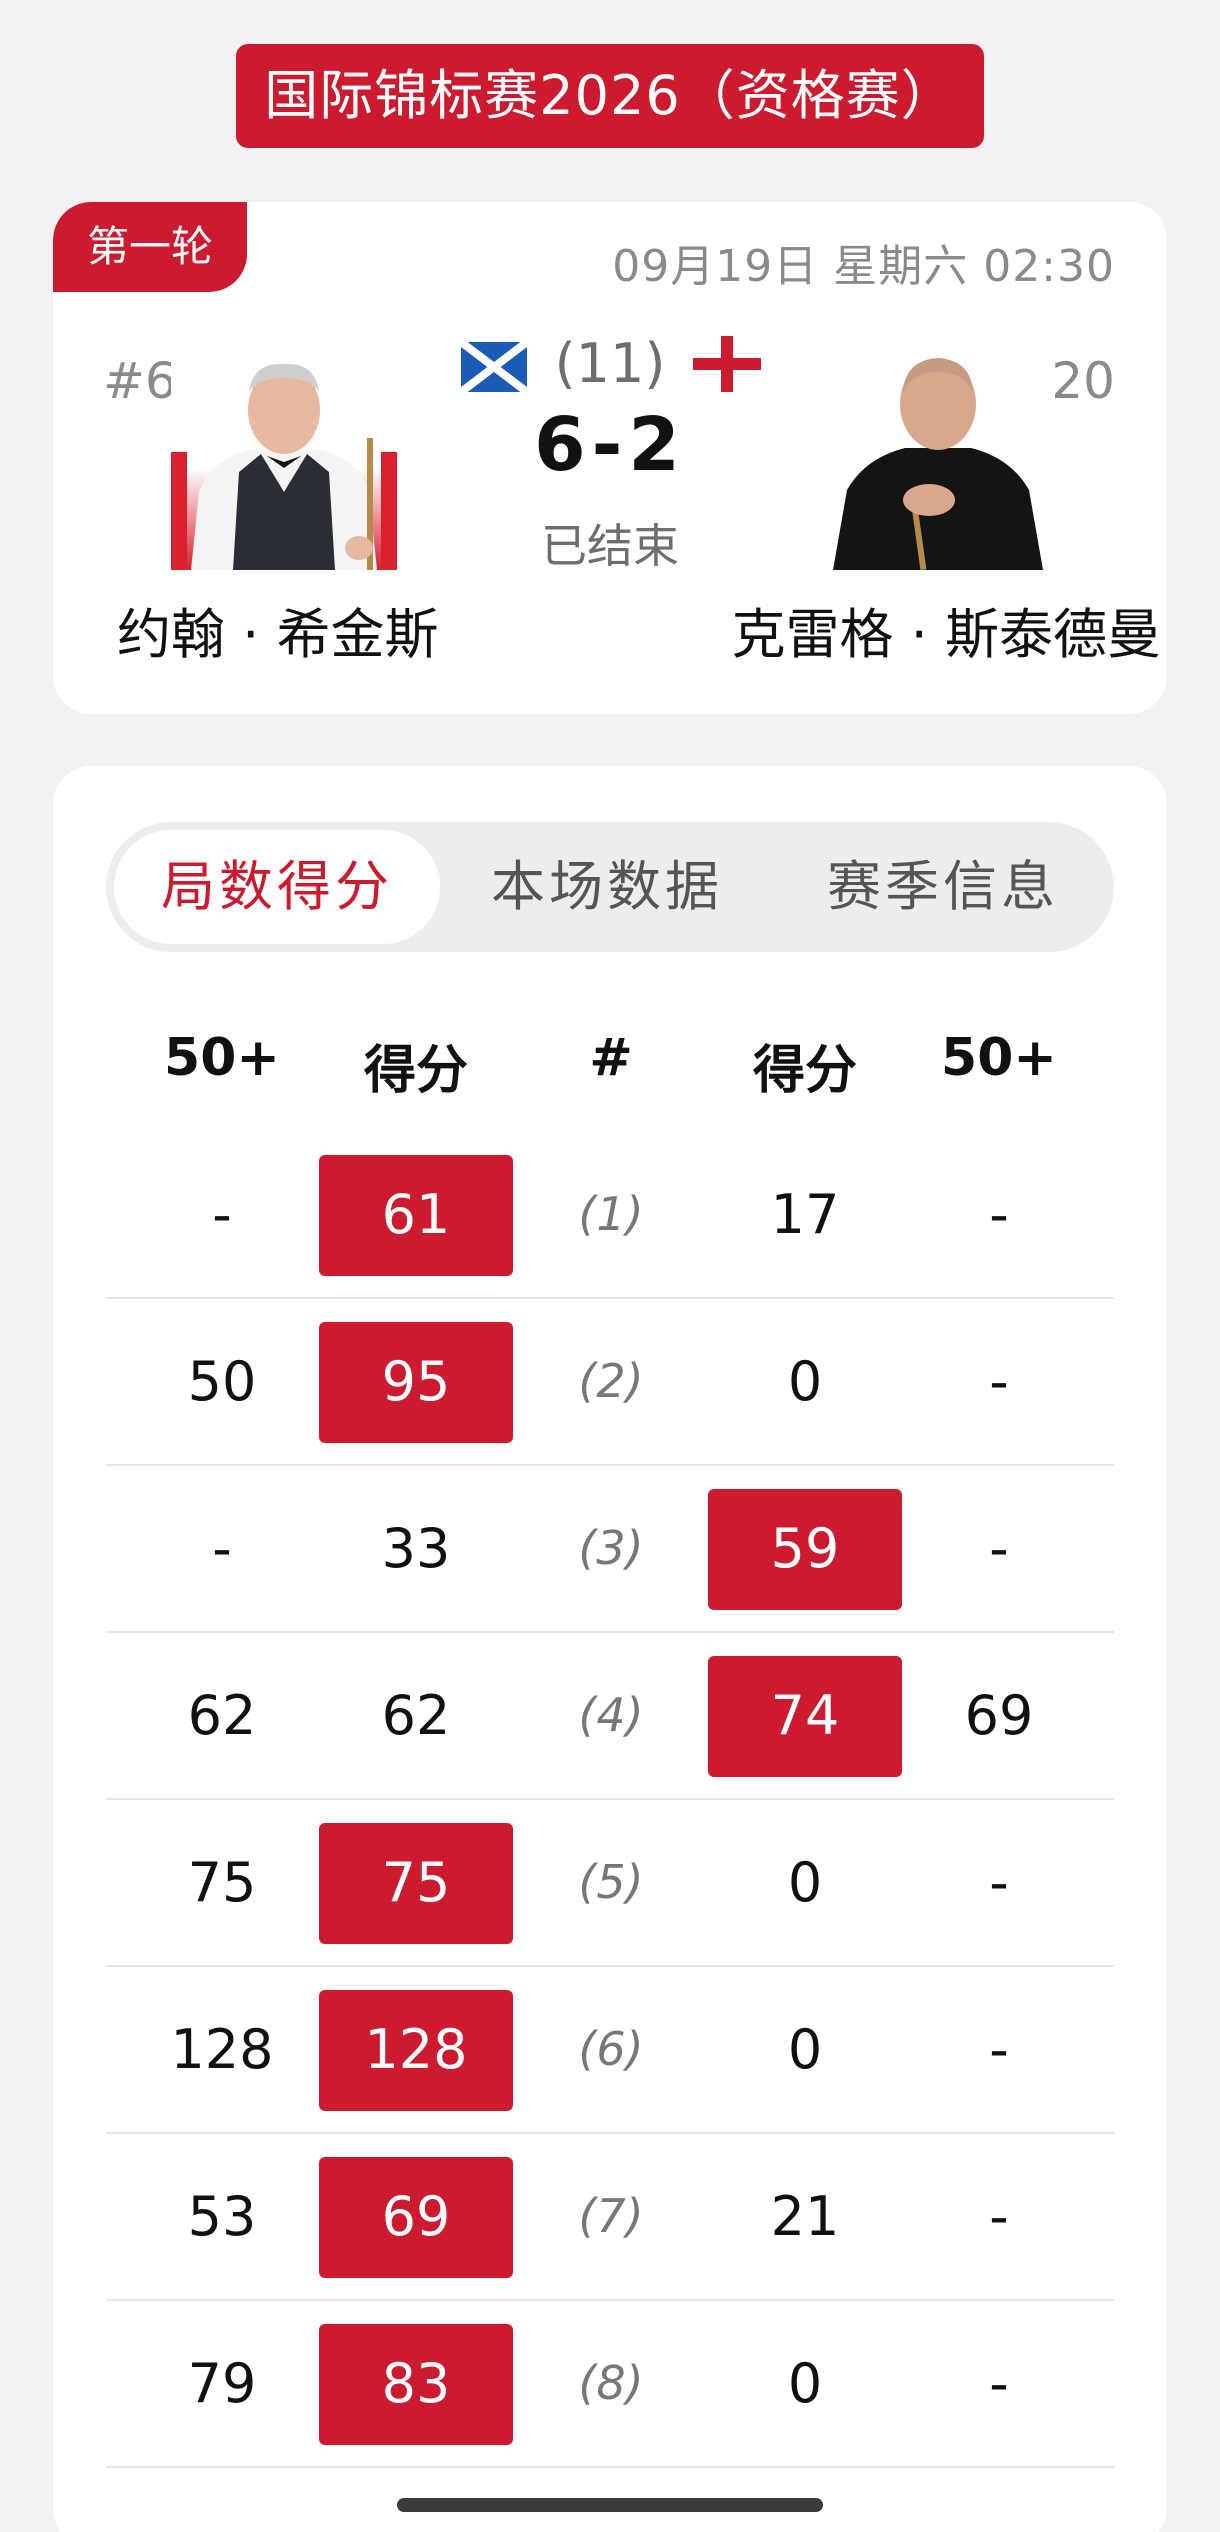 The image size is (1220, 2532). What do you see at coordinates (610, 2505) in the screenshot?
I see `home-indicator` at bounding box center [610, 2505].